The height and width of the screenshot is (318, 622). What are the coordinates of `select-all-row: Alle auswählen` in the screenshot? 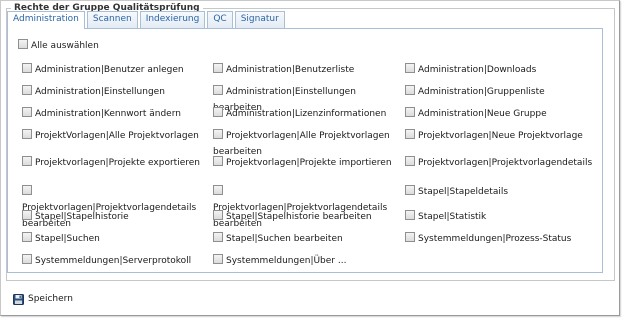 It's located at (58, 46).